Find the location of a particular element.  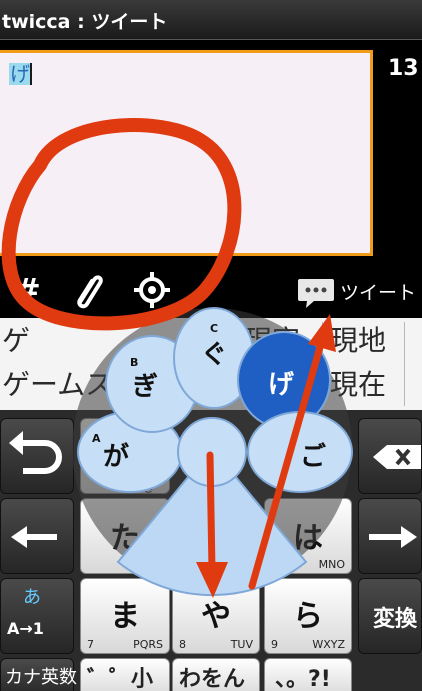

hashtag-button: # is located at coordinates (28, 290).